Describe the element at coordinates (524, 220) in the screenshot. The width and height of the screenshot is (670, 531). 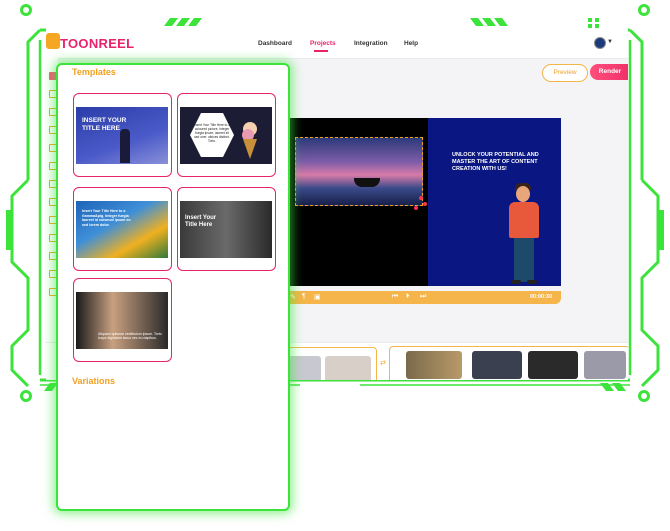
I see `character-body` at that location.